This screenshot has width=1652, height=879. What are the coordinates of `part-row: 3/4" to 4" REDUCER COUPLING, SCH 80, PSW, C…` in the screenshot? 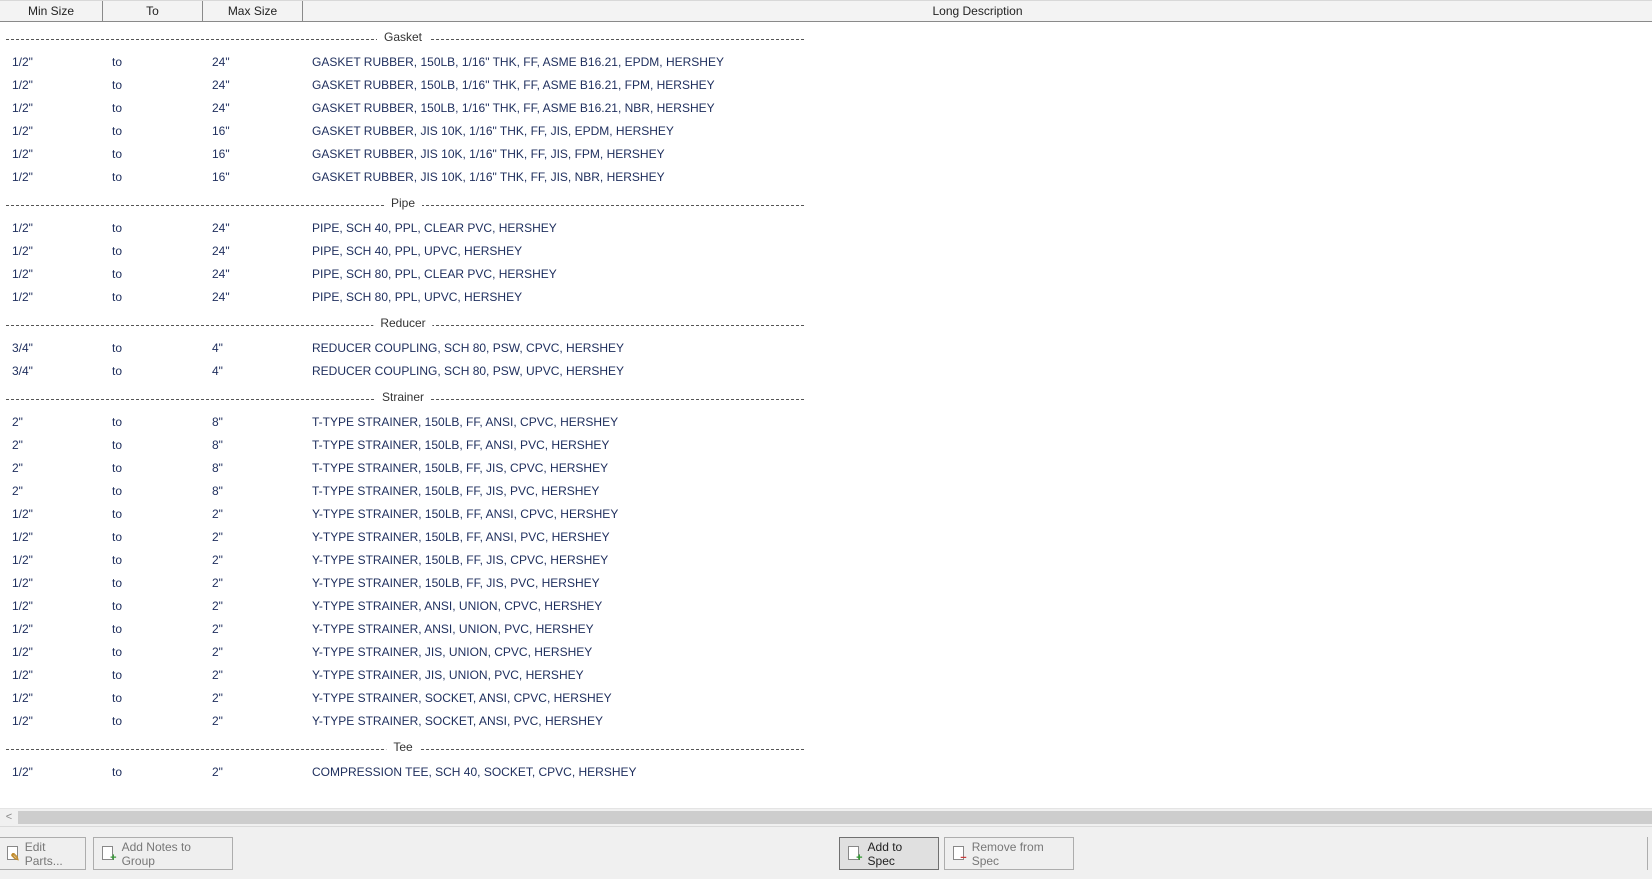 It's located at (826, 348).